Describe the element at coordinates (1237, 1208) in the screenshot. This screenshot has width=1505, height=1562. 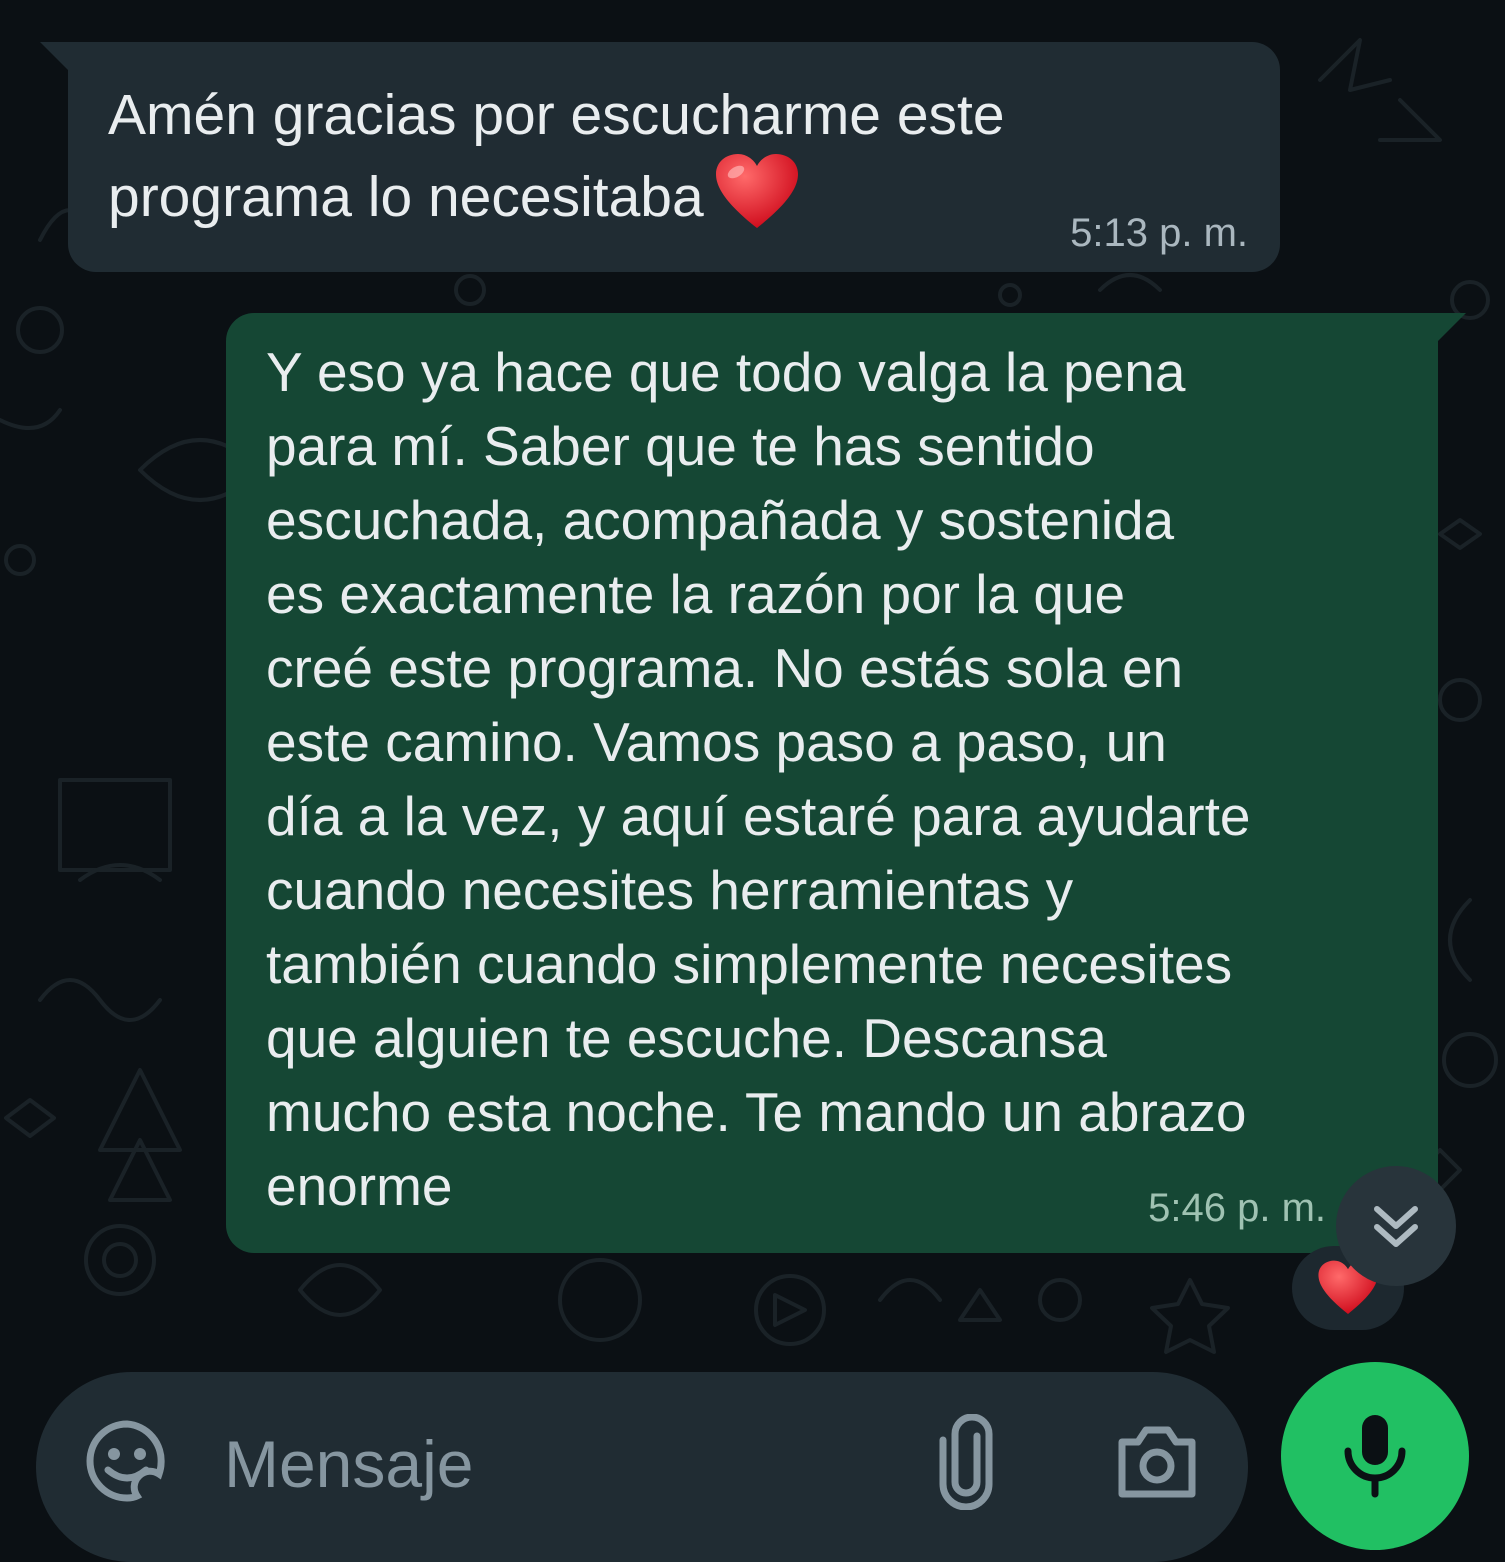
I see `message-timestamp: 5:46 p. m.` at that location.